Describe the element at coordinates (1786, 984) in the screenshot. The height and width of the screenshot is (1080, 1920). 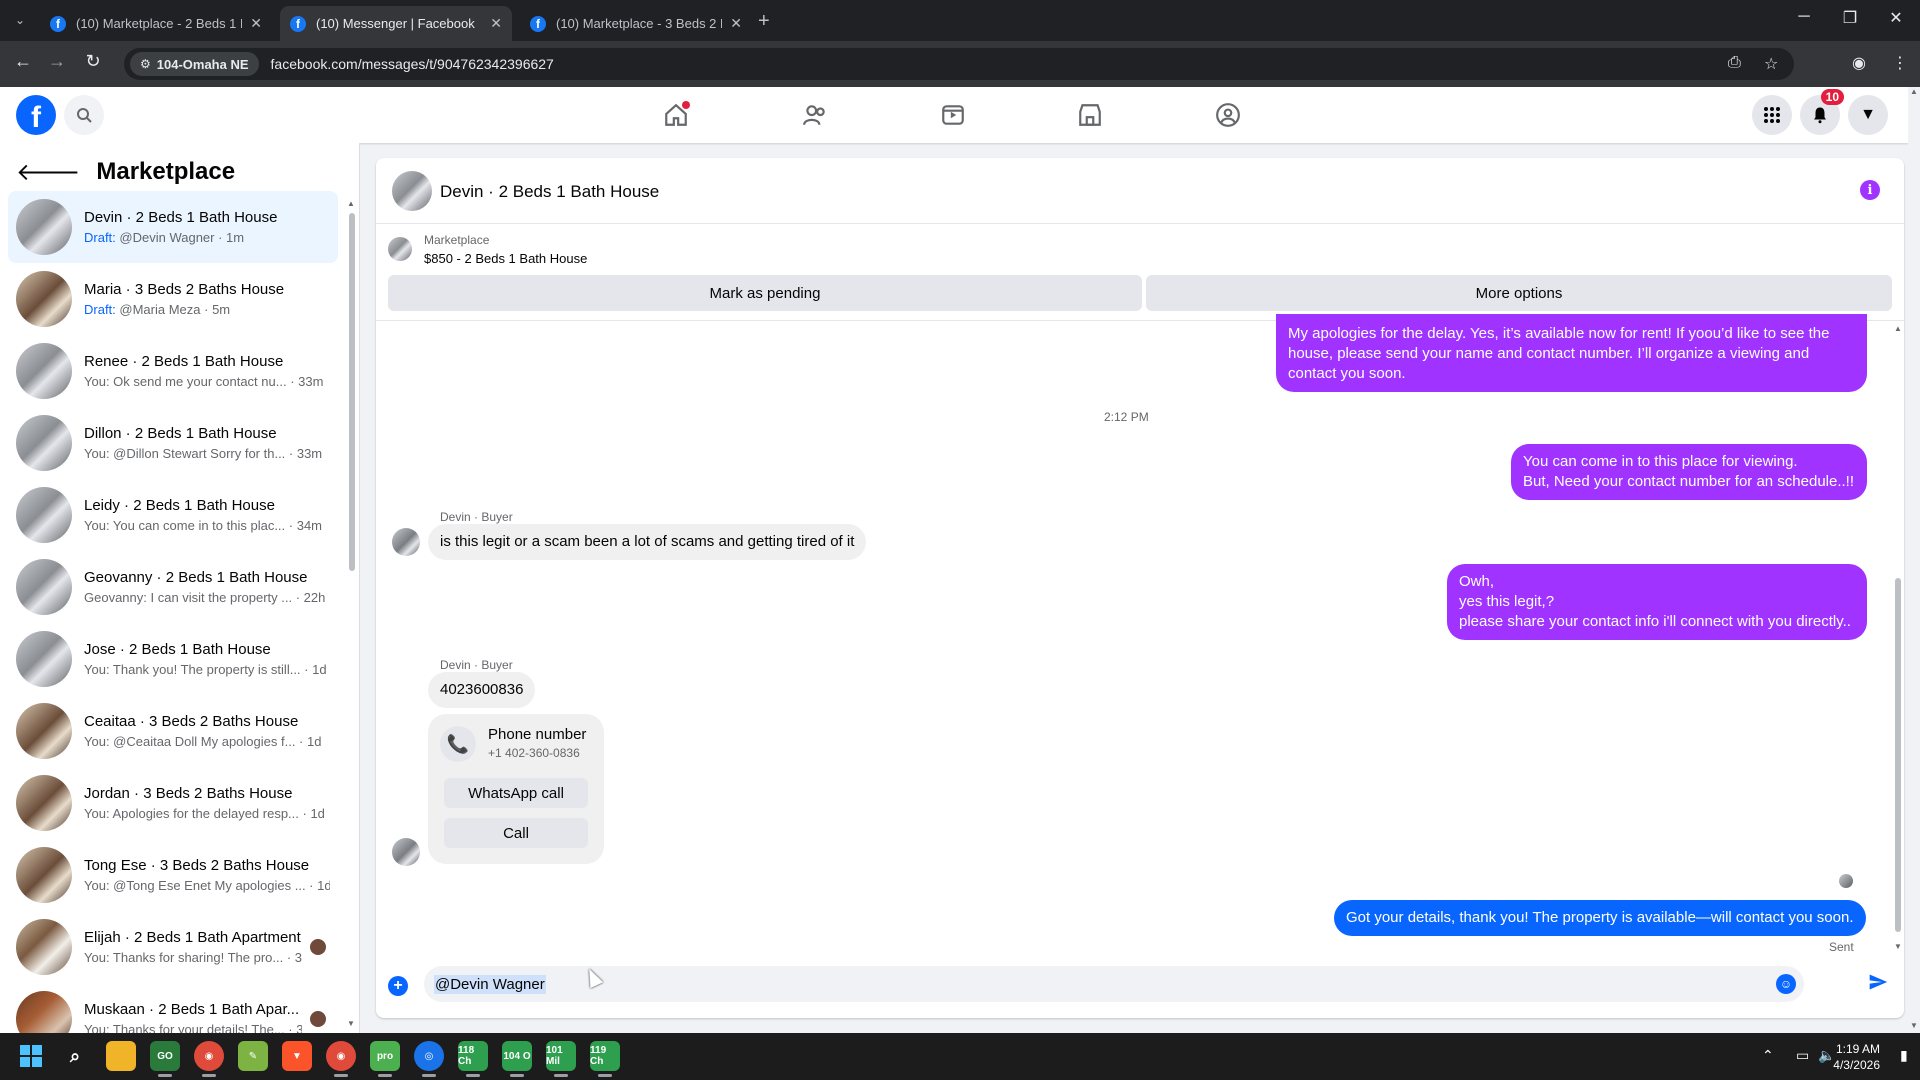
I see `emoji-icon: ☺` at that location.